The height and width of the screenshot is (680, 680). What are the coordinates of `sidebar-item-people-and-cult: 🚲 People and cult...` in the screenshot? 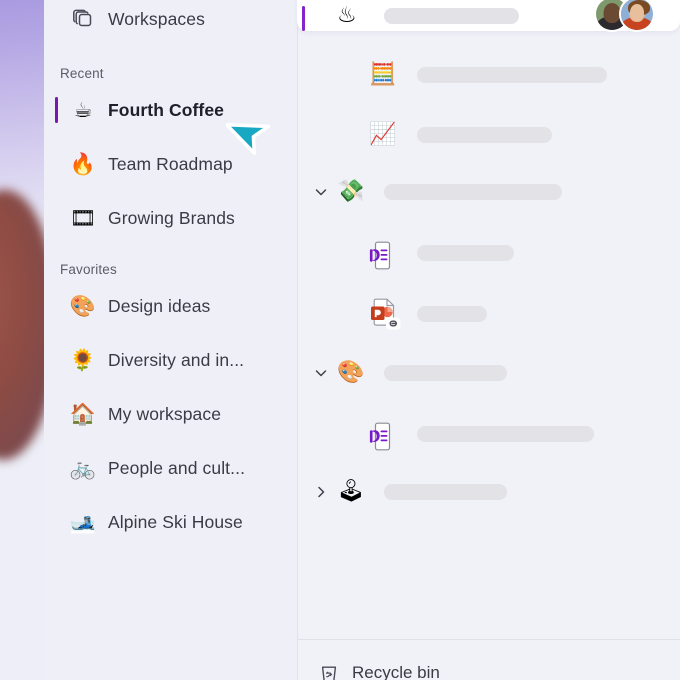 It's located at (170, 468).